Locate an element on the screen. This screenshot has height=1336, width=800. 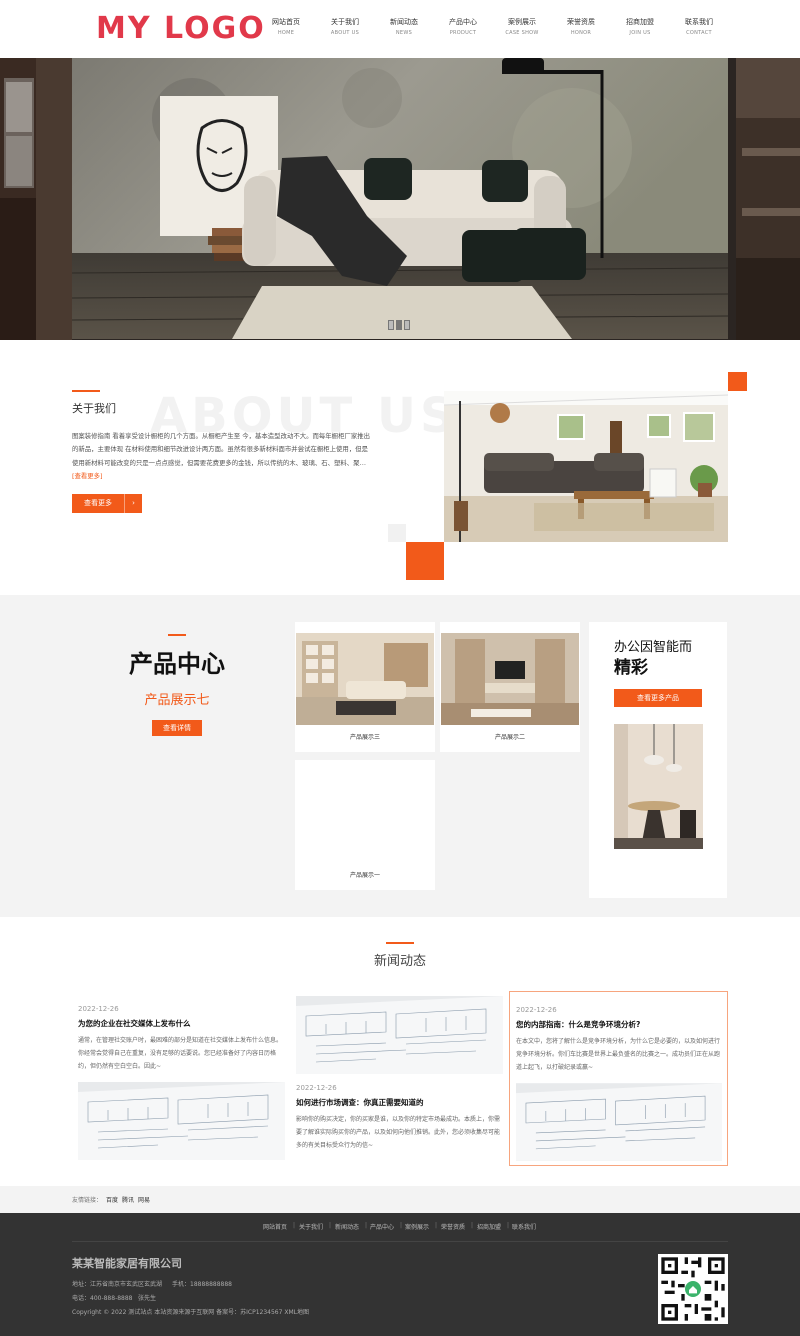
nav-item-sublabel: CASE SHOW is located at coordinates (522, 33).